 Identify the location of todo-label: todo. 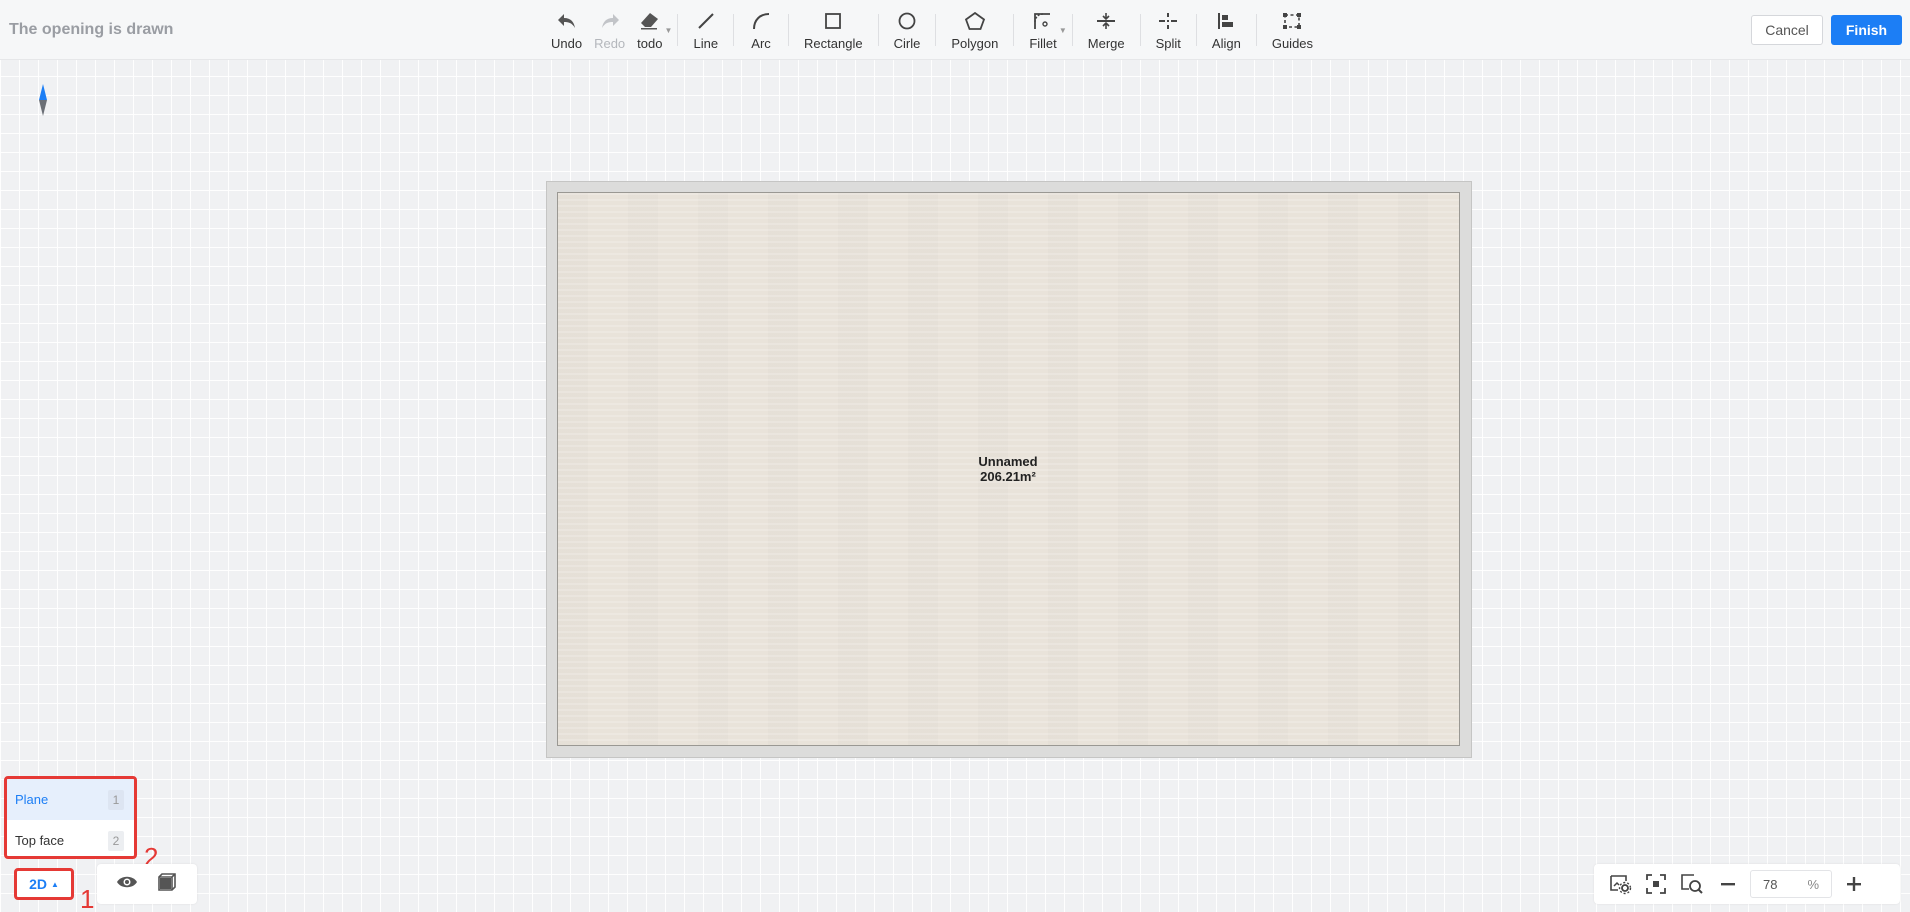
(650, 43).